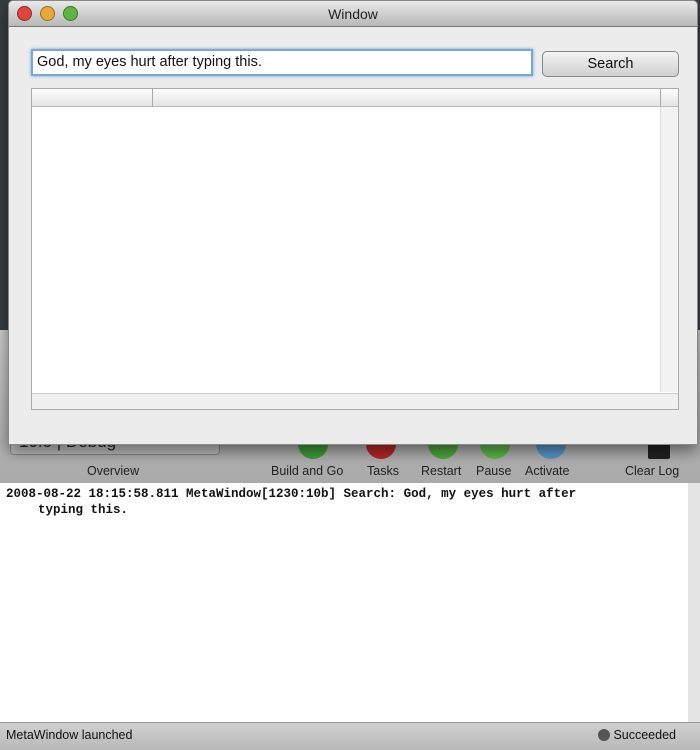 The height and width of the screenshot is (750, 700). Describe the element at coordinates (383, 471) in the screenshot. I see `tasks-button: Tasks` at that location.